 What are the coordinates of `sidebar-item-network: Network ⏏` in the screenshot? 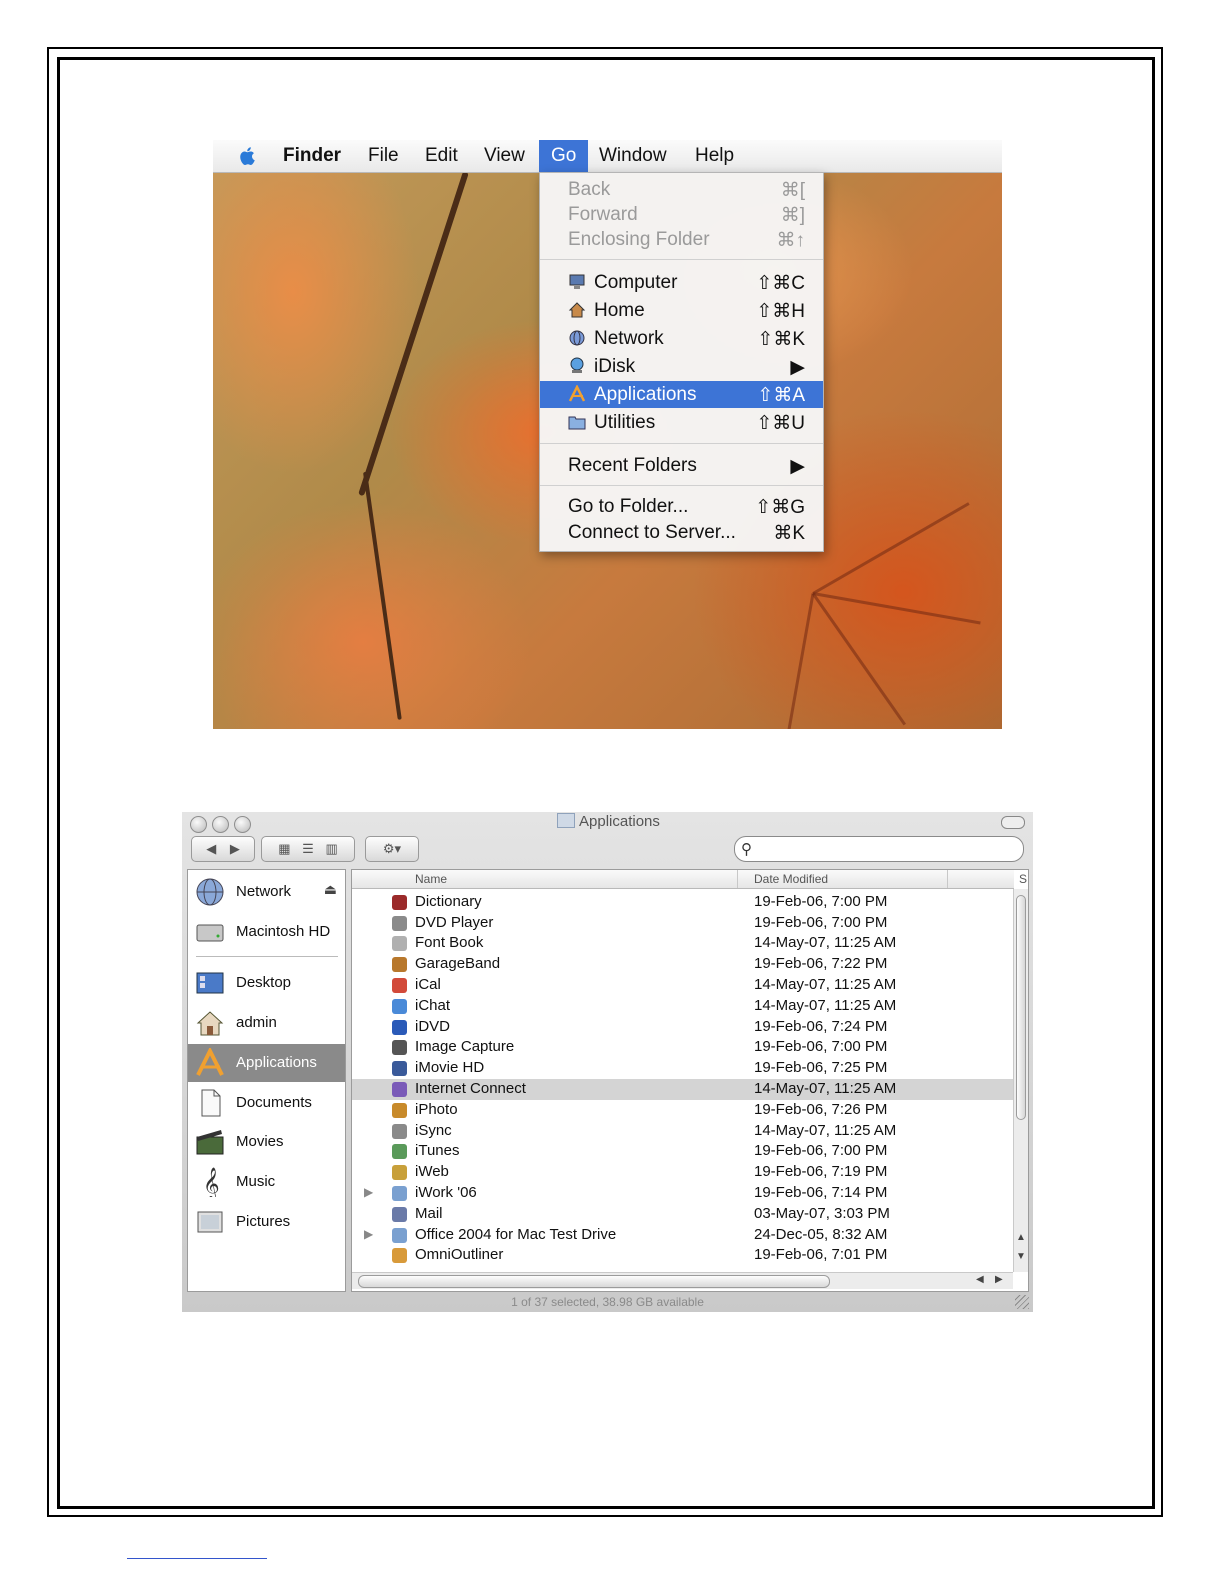 It's located at (266, 892).